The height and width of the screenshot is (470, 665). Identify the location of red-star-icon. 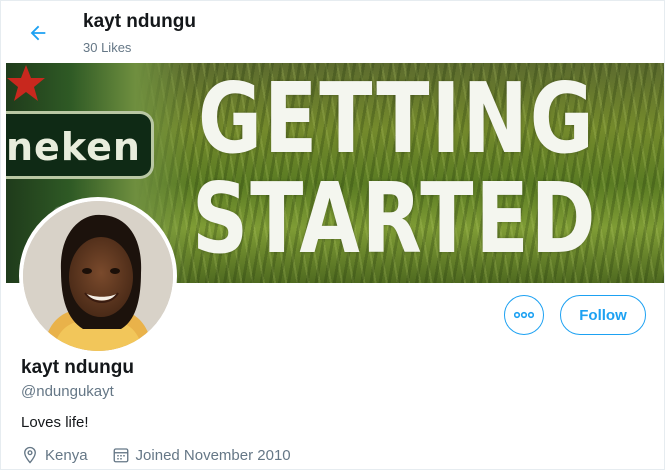
(26, 83).